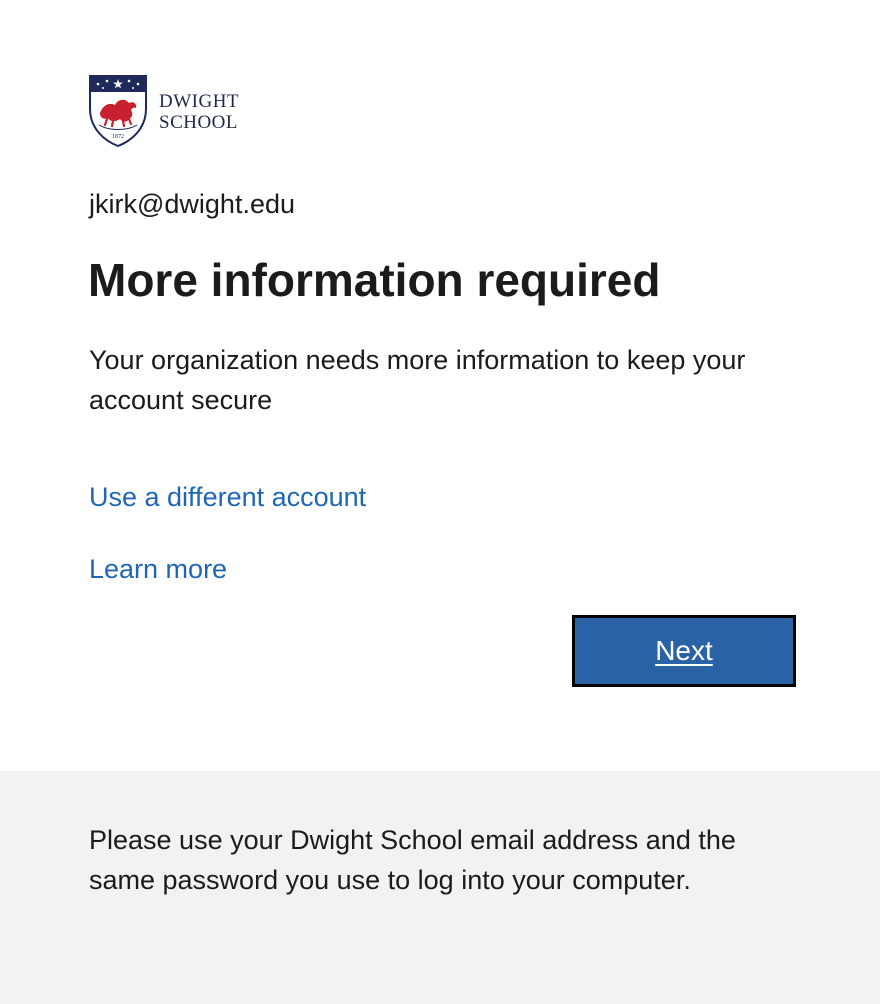 This screenshot has width=880, height=1004. Describe the element at coordinates (192, 204) in the screenshot. I see `account-email: jkirk@dwight.edu` at that location.